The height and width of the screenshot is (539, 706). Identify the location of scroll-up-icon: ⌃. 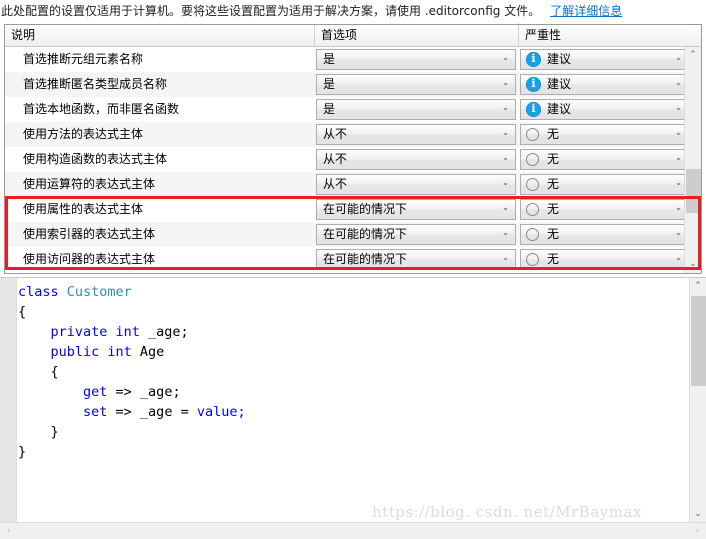
(693, 55).